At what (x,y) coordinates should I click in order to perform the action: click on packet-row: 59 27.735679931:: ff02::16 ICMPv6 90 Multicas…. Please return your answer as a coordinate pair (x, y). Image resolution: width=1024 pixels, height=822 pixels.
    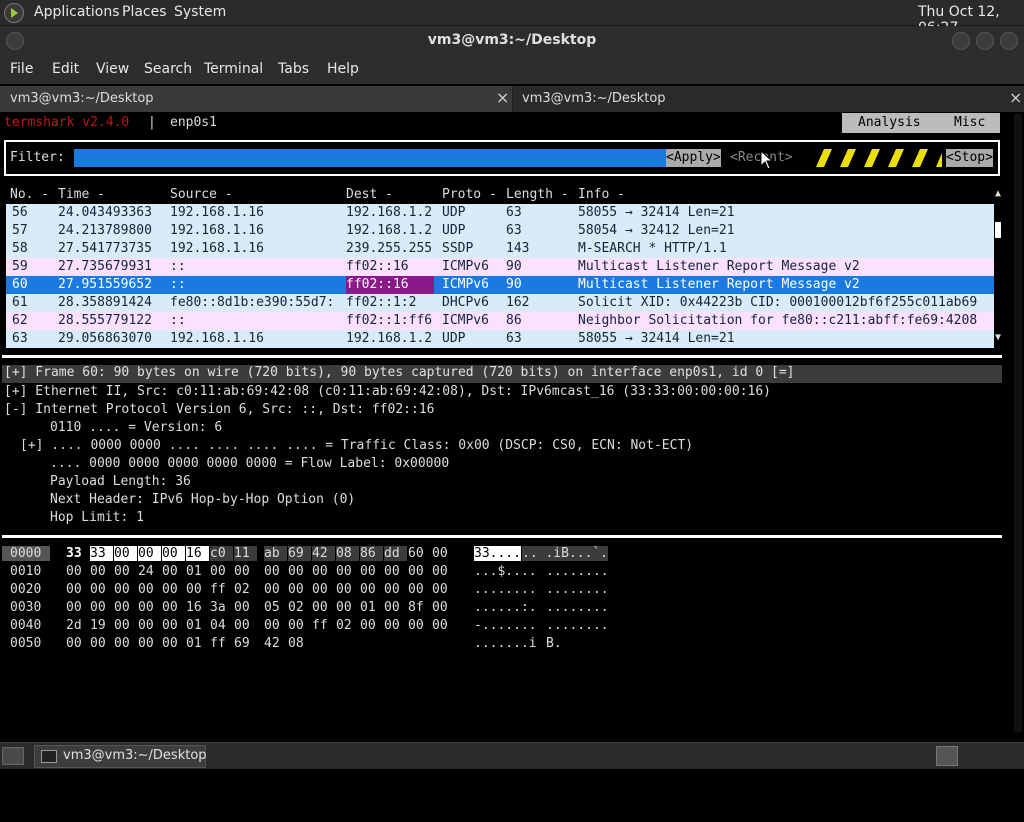
    Looking at the image, I should click on (500, 267).